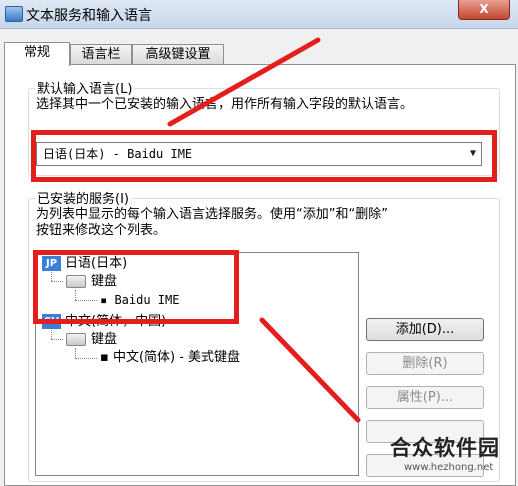 This screenshot has height=486, width=518. Describe the element at coordinates (310, 370) in the screenshot. I see `annotation-arrow-bottom` at that location.